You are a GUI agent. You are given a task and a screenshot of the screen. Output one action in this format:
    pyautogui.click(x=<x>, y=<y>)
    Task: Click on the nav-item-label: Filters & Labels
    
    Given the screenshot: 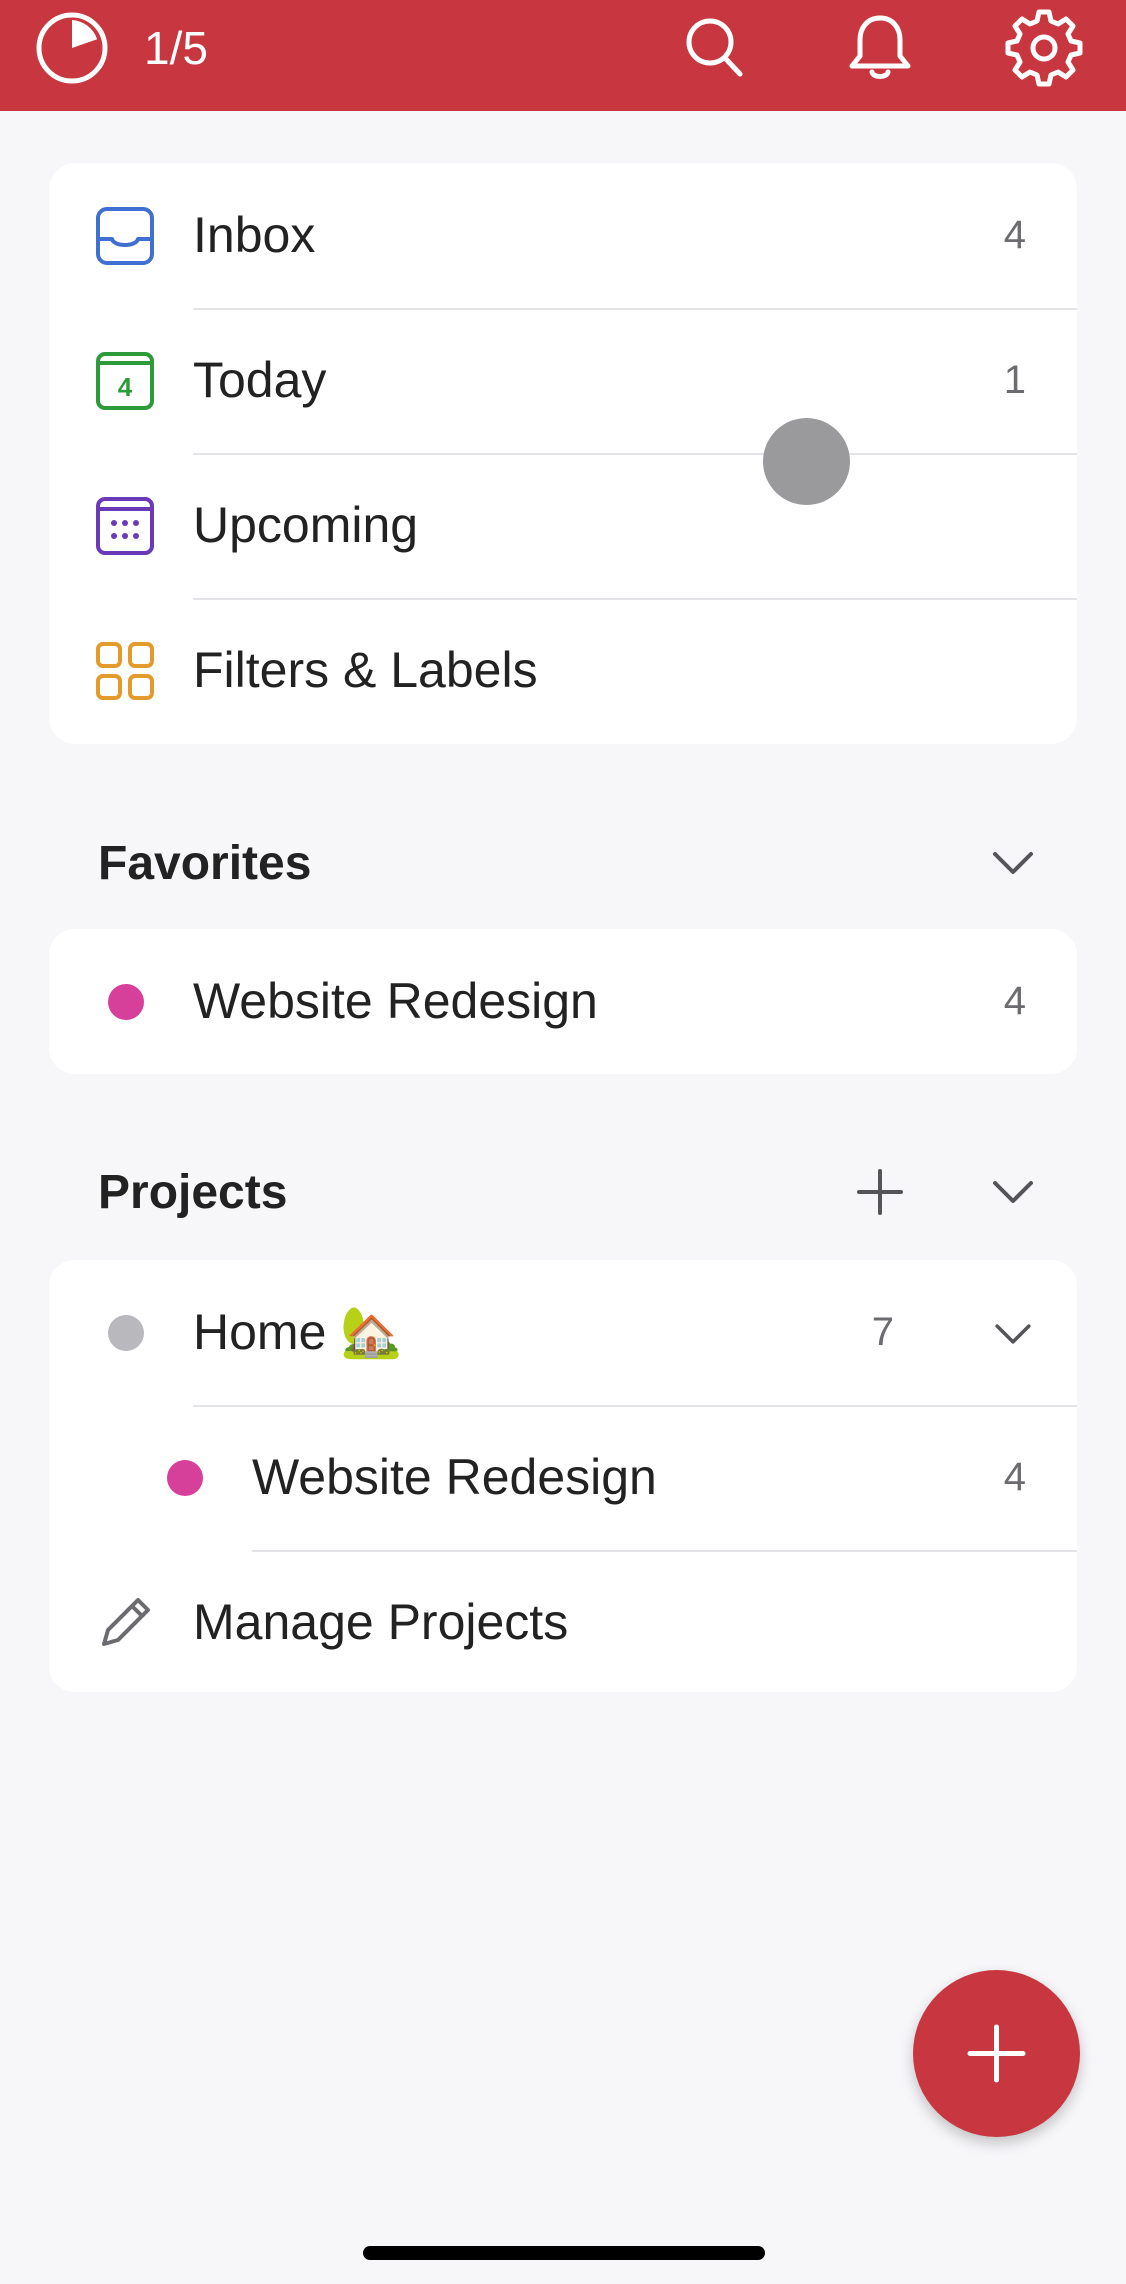 What is the action you would take?
    pyautogui.click(x=365, y=670)
    